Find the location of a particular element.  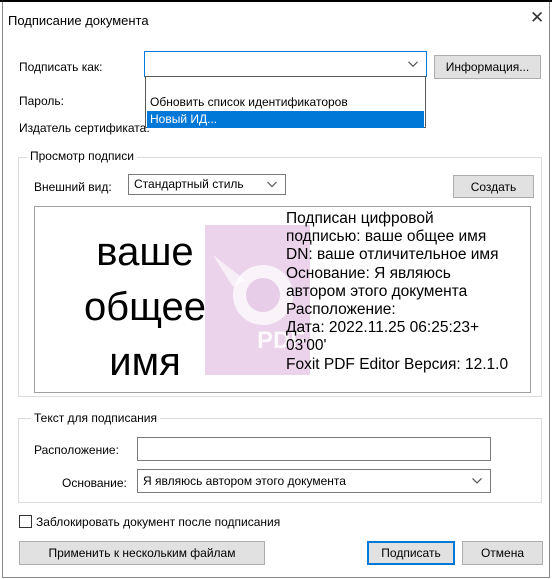

sign-as-combo is located at coordinates (285, 64).